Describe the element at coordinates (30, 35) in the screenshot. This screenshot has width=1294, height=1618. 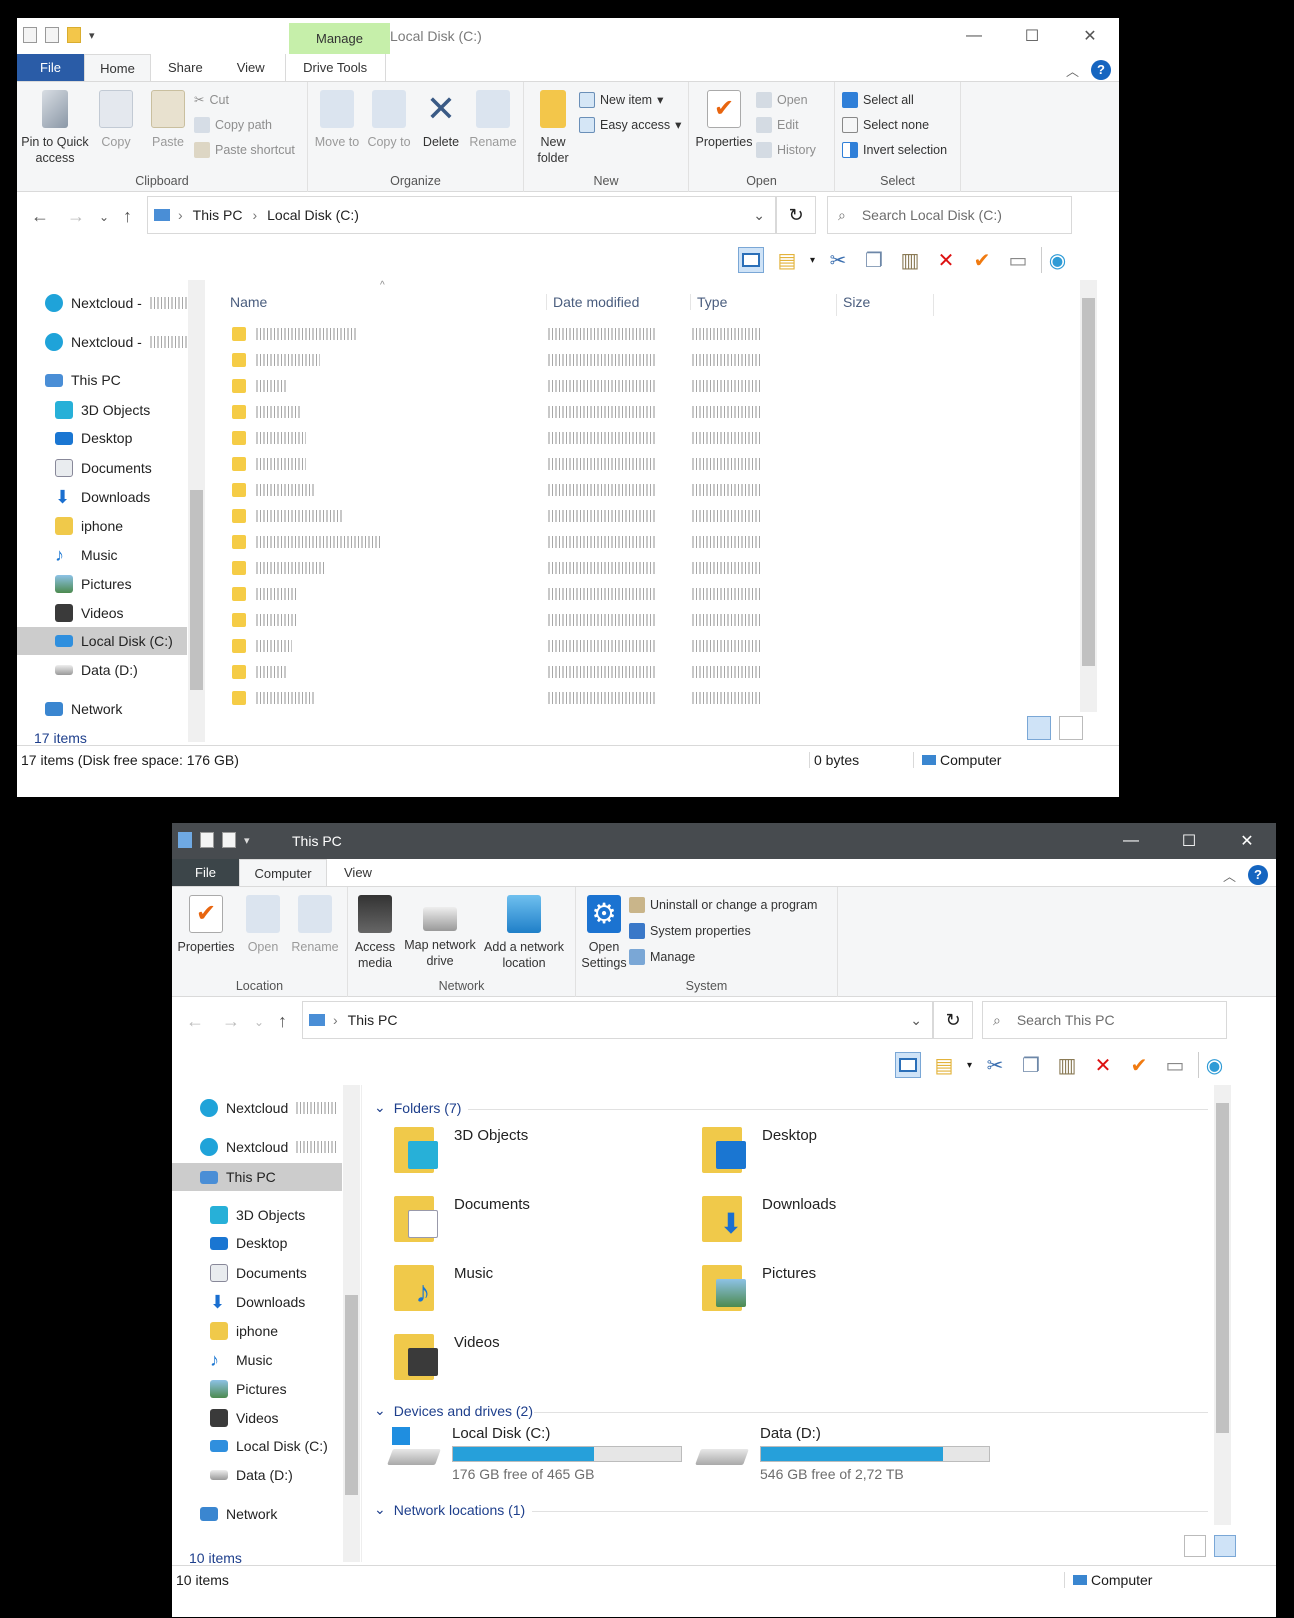
I see `drive-icon` at that location.